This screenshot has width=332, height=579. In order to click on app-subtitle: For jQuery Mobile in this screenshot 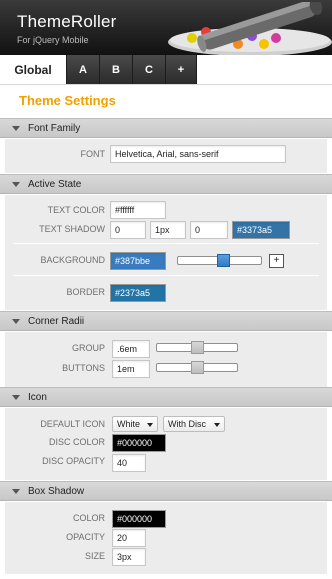, I will do `click(53, 40)`.